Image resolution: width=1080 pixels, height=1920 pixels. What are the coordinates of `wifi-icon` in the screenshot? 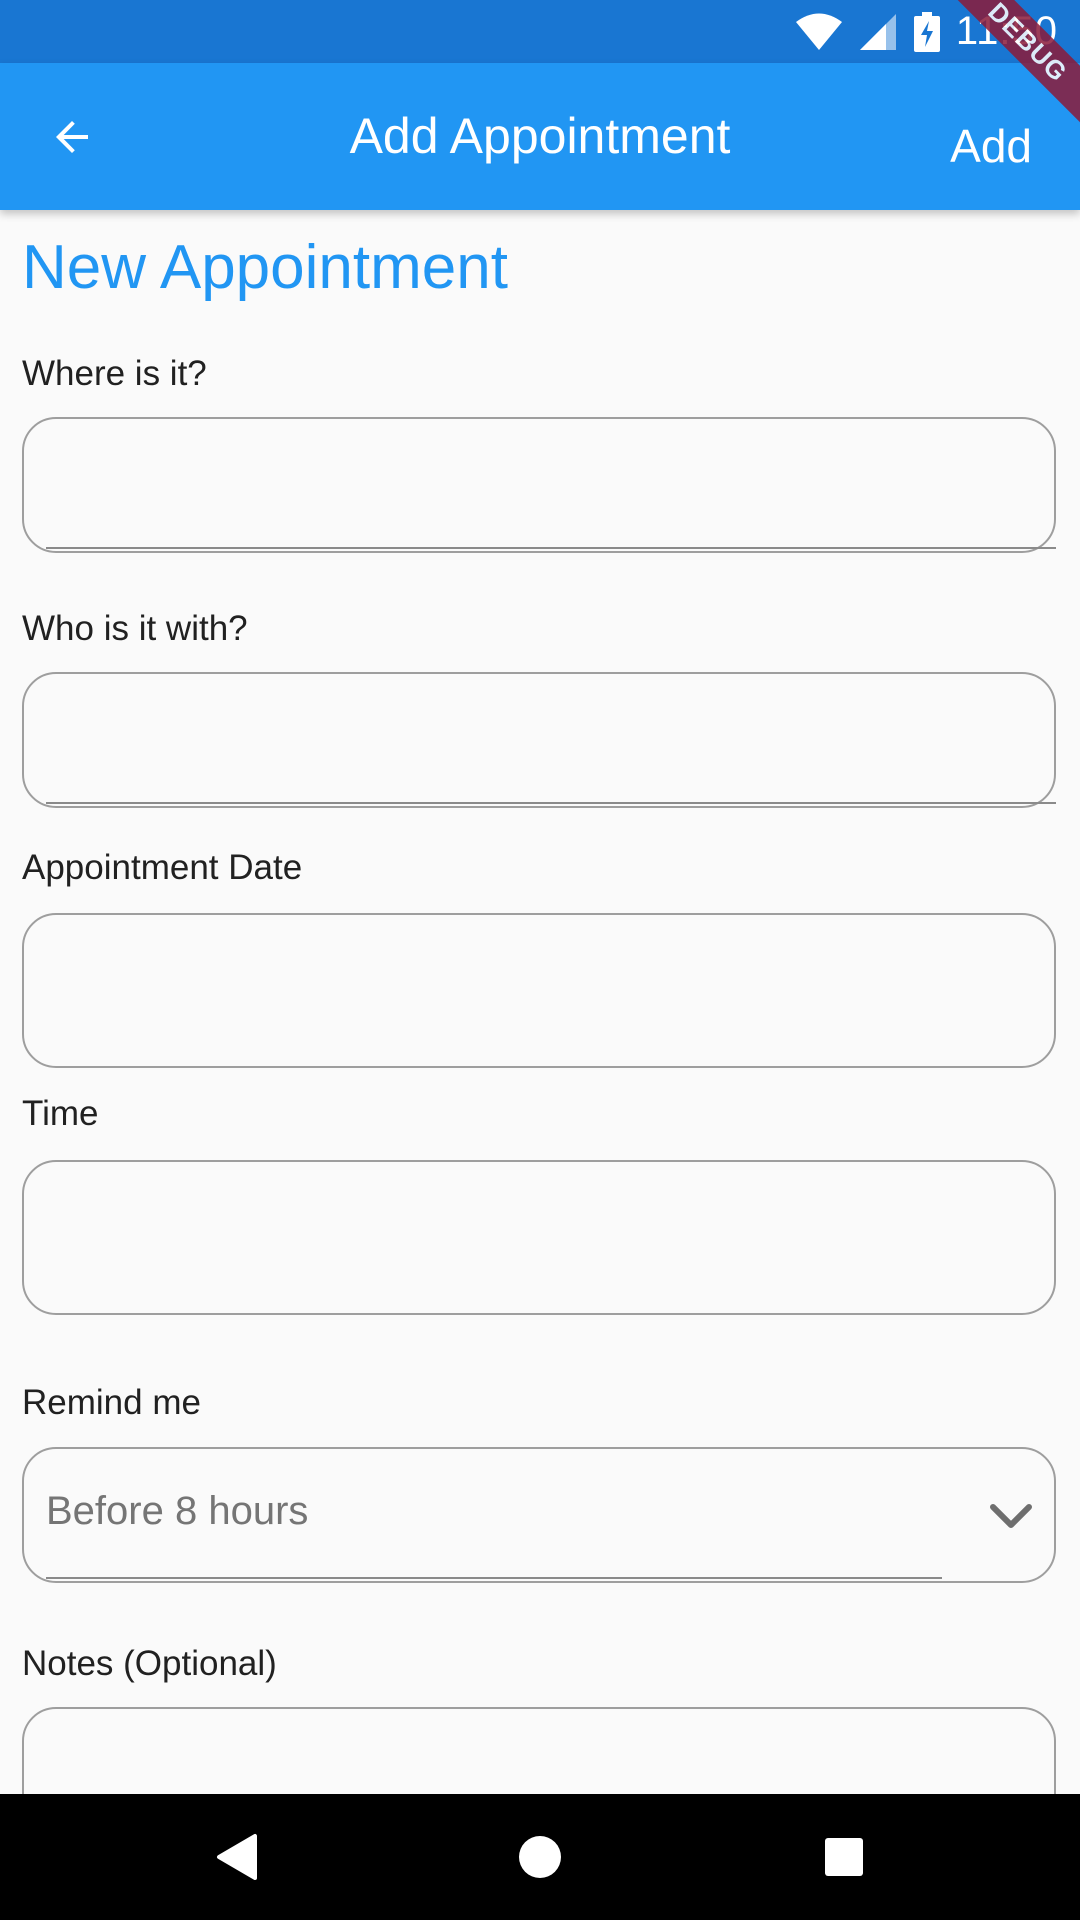 It's located at (818, 31).